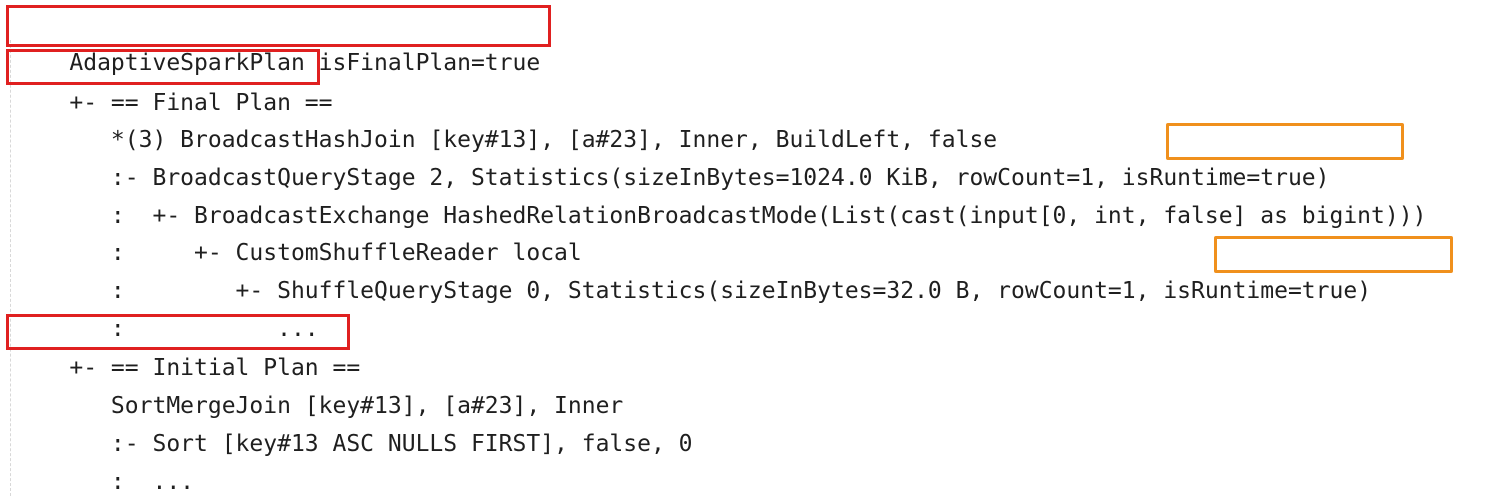 This screenshot has width=1500, height=496. Describe the element at coordinates (1267, 291) in the screenshot. I see `runtime-flag-text: isRuntime=true)` at that location.